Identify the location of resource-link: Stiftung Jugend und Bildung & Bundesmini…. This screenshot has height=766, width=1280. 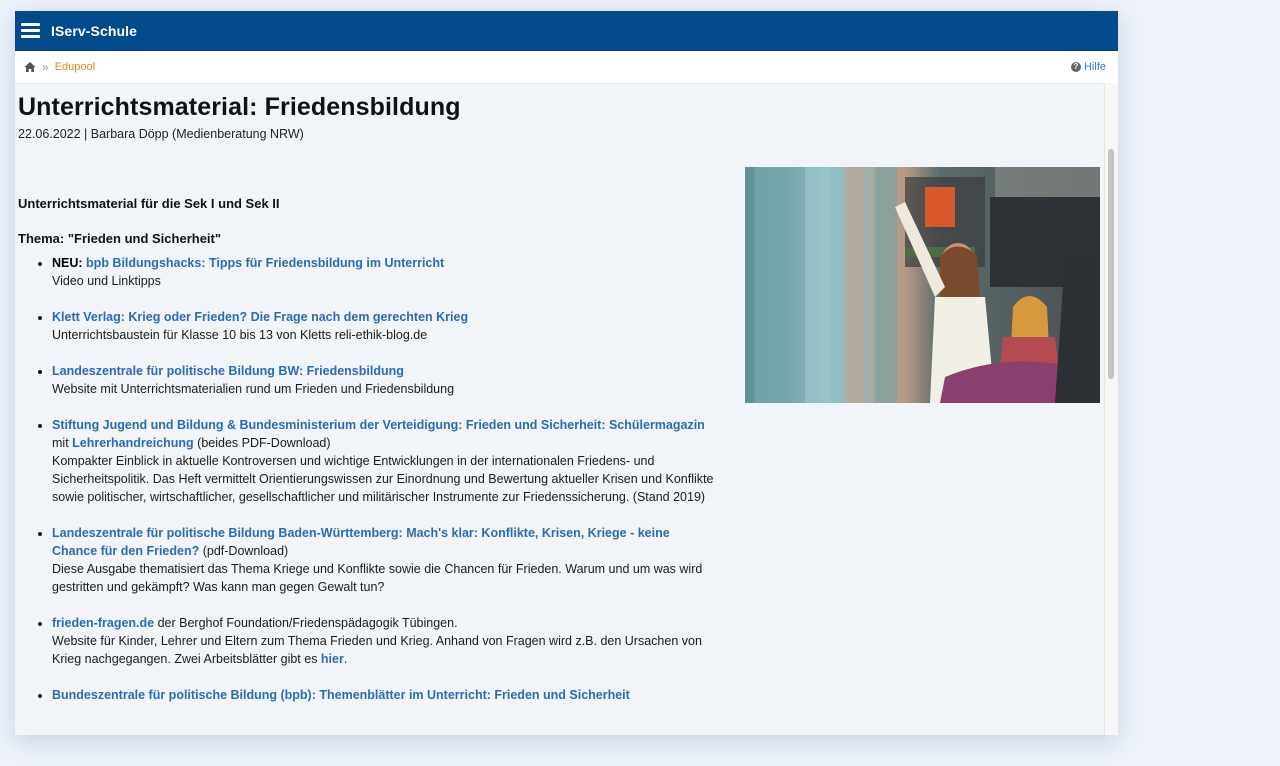
(378, 425).